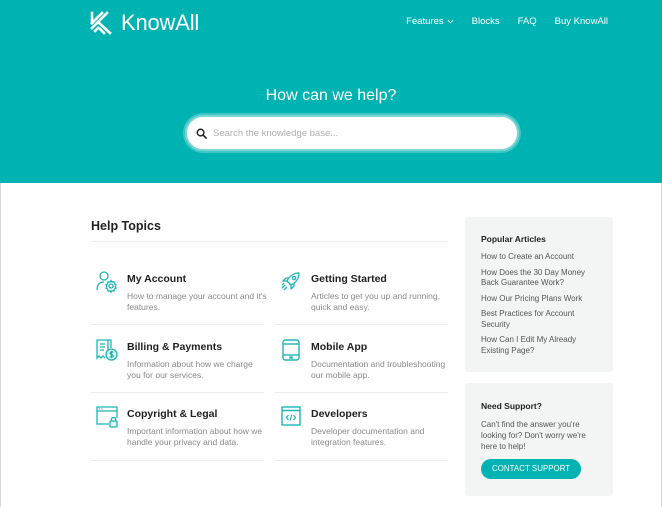 The image size is (662, 507). What do you see at coordinates (175, 347) in the screenshot?
I see `topic-title: Billing & Payments` at bounding box center [175, 347].